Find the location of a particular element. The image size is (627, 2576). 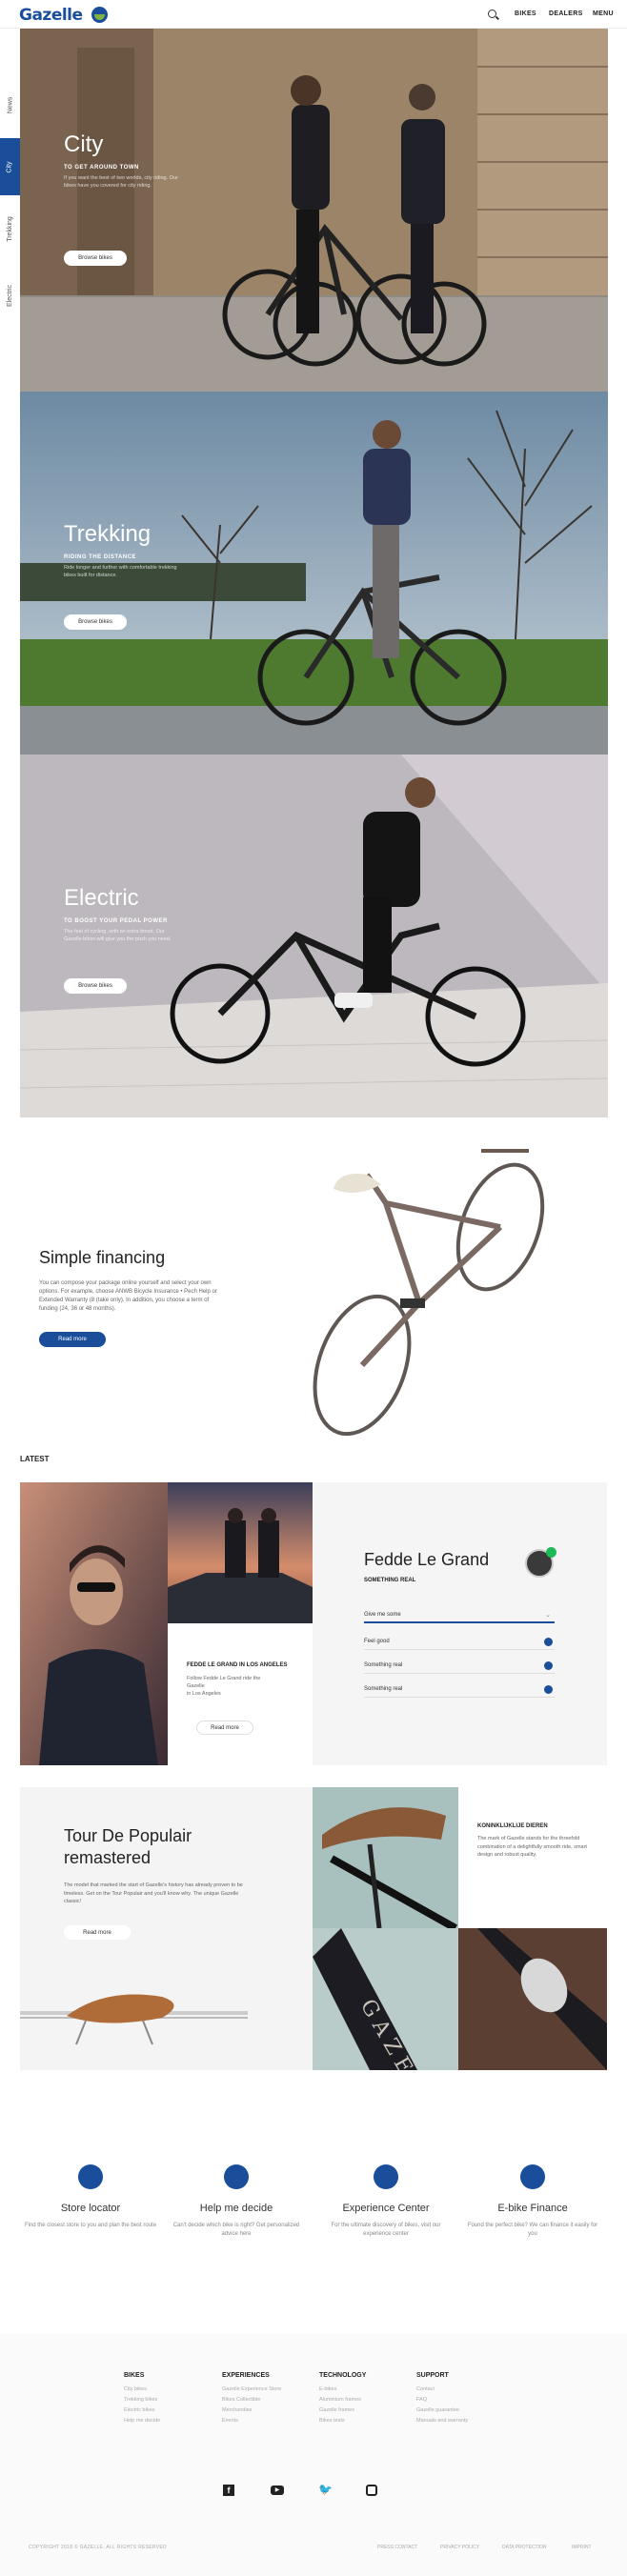

financing-read-more-button: Read more is located at coordinates (72, 1340).